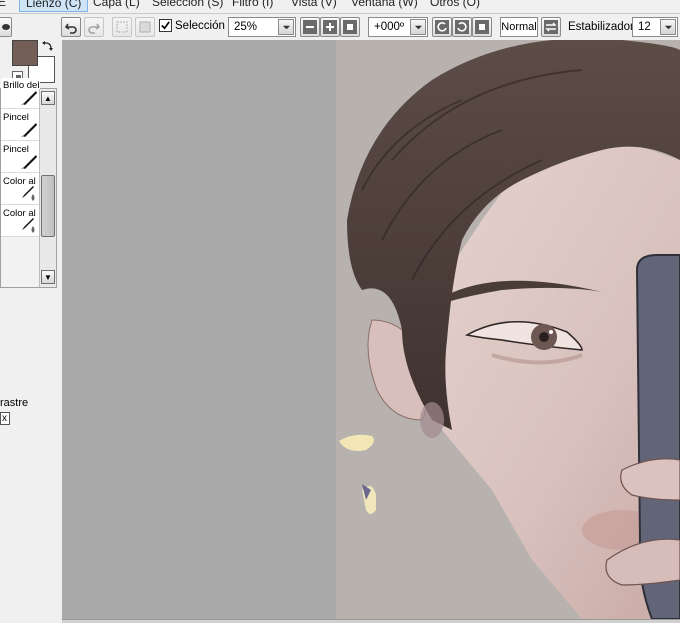  I want to click on zoom-value: 25%, so click(246, 27).